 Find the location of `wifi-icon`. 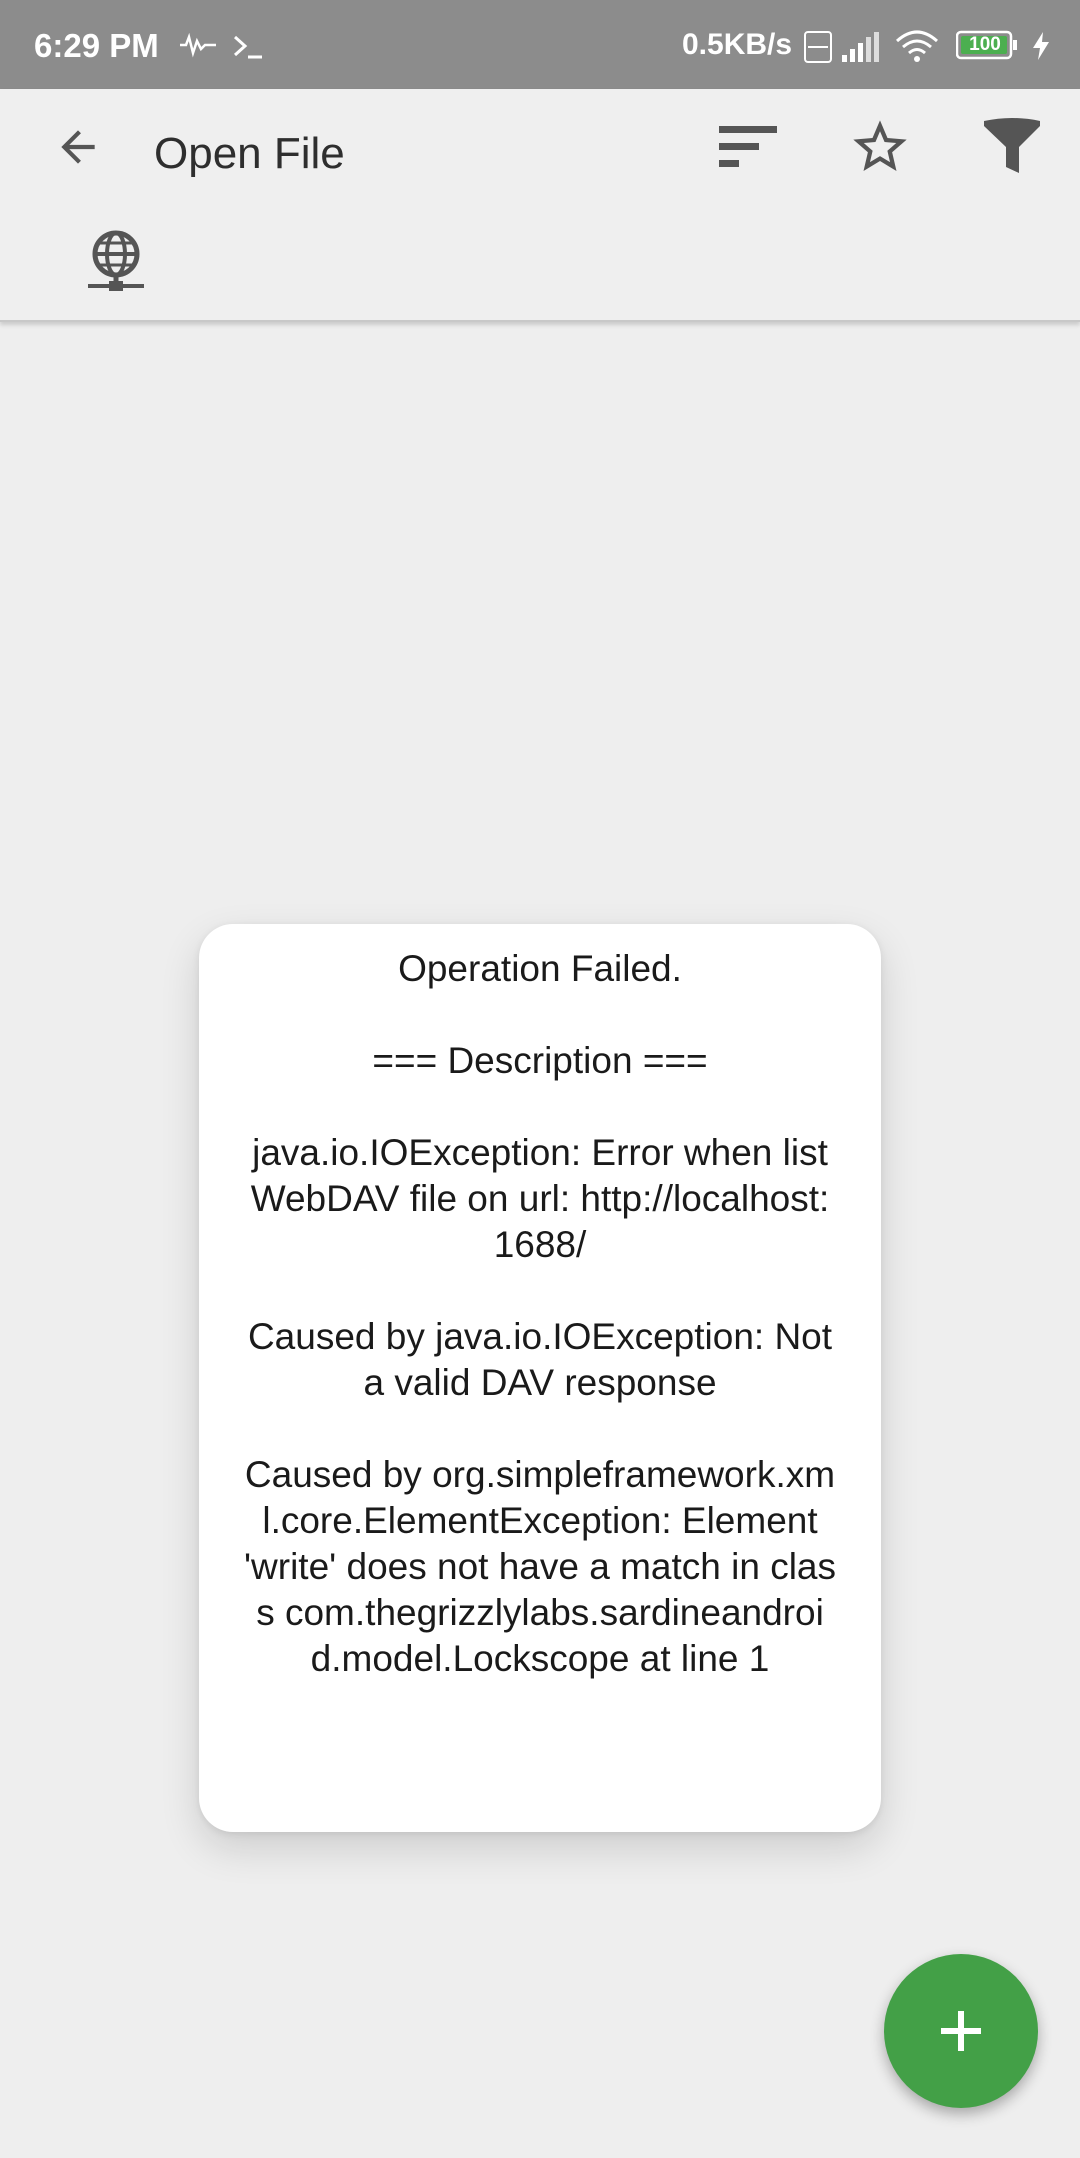

wifi-icon is located at coordinates (917, 48).